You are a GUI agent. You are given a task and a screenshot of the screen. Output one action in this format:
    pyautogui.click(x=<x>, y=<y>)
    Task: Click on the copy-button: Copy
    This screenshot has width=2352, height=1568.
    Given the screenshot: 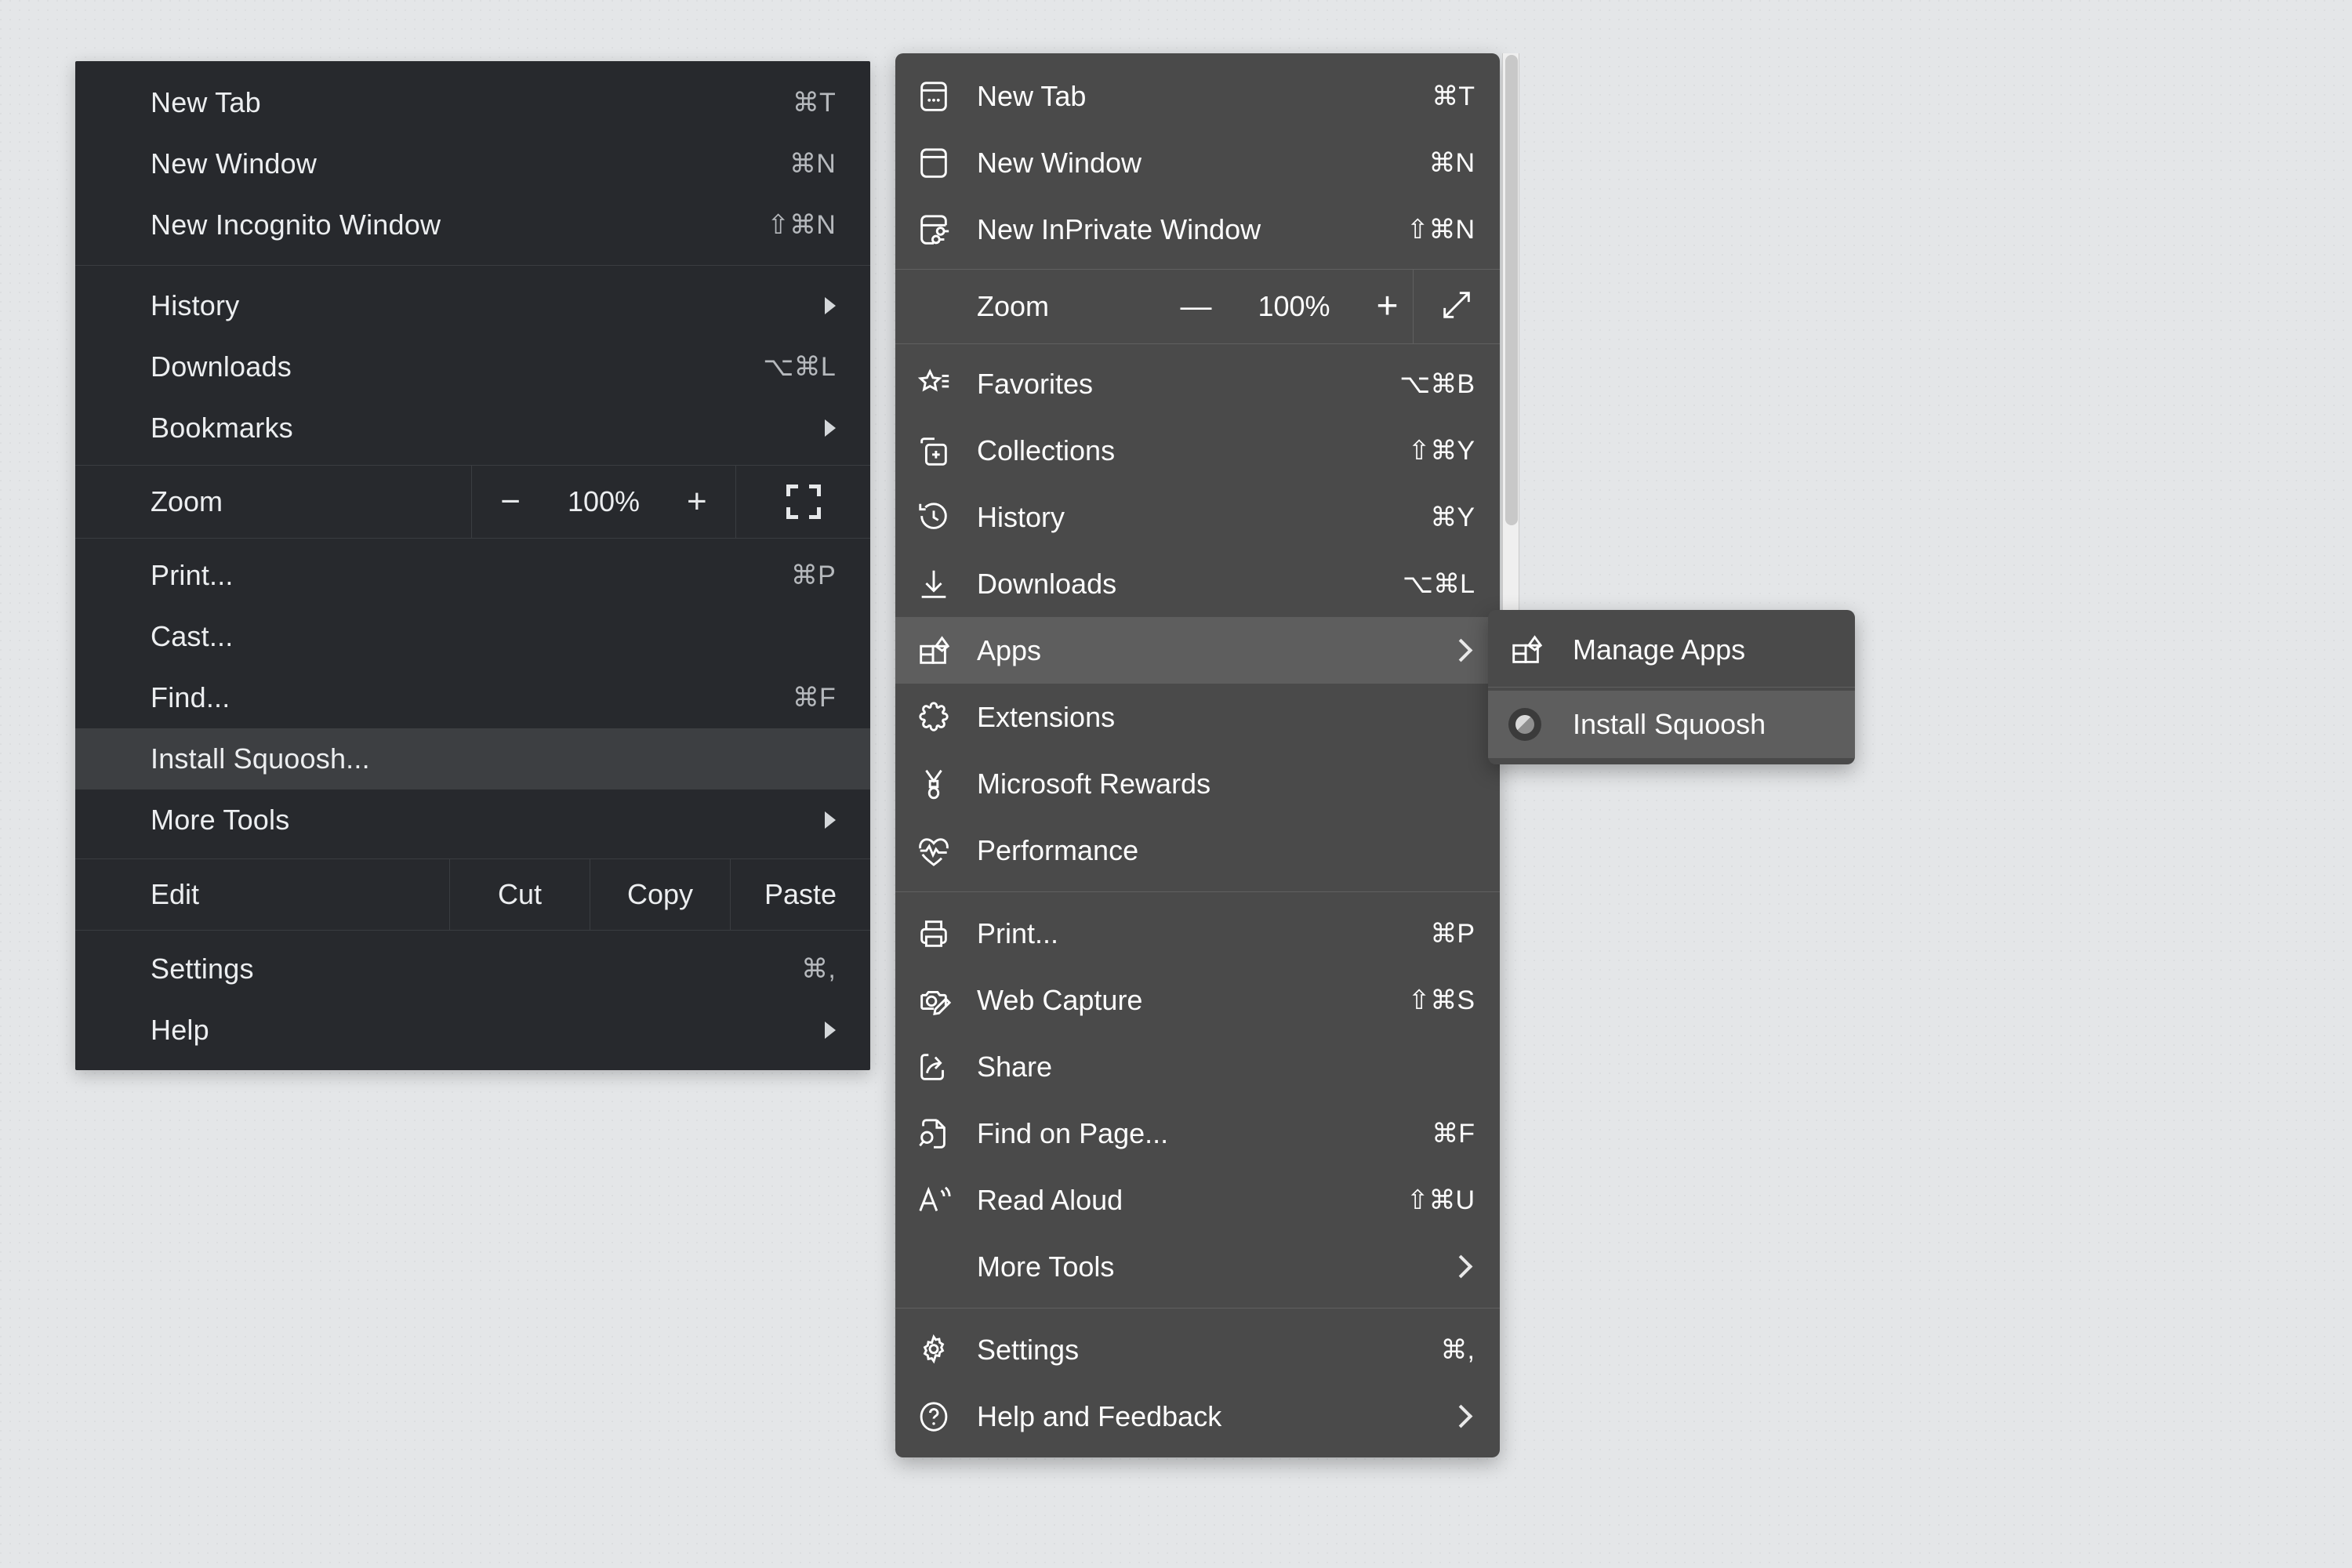 What is the action you would take?
    pyautogui.click(x=660, y=895)
    